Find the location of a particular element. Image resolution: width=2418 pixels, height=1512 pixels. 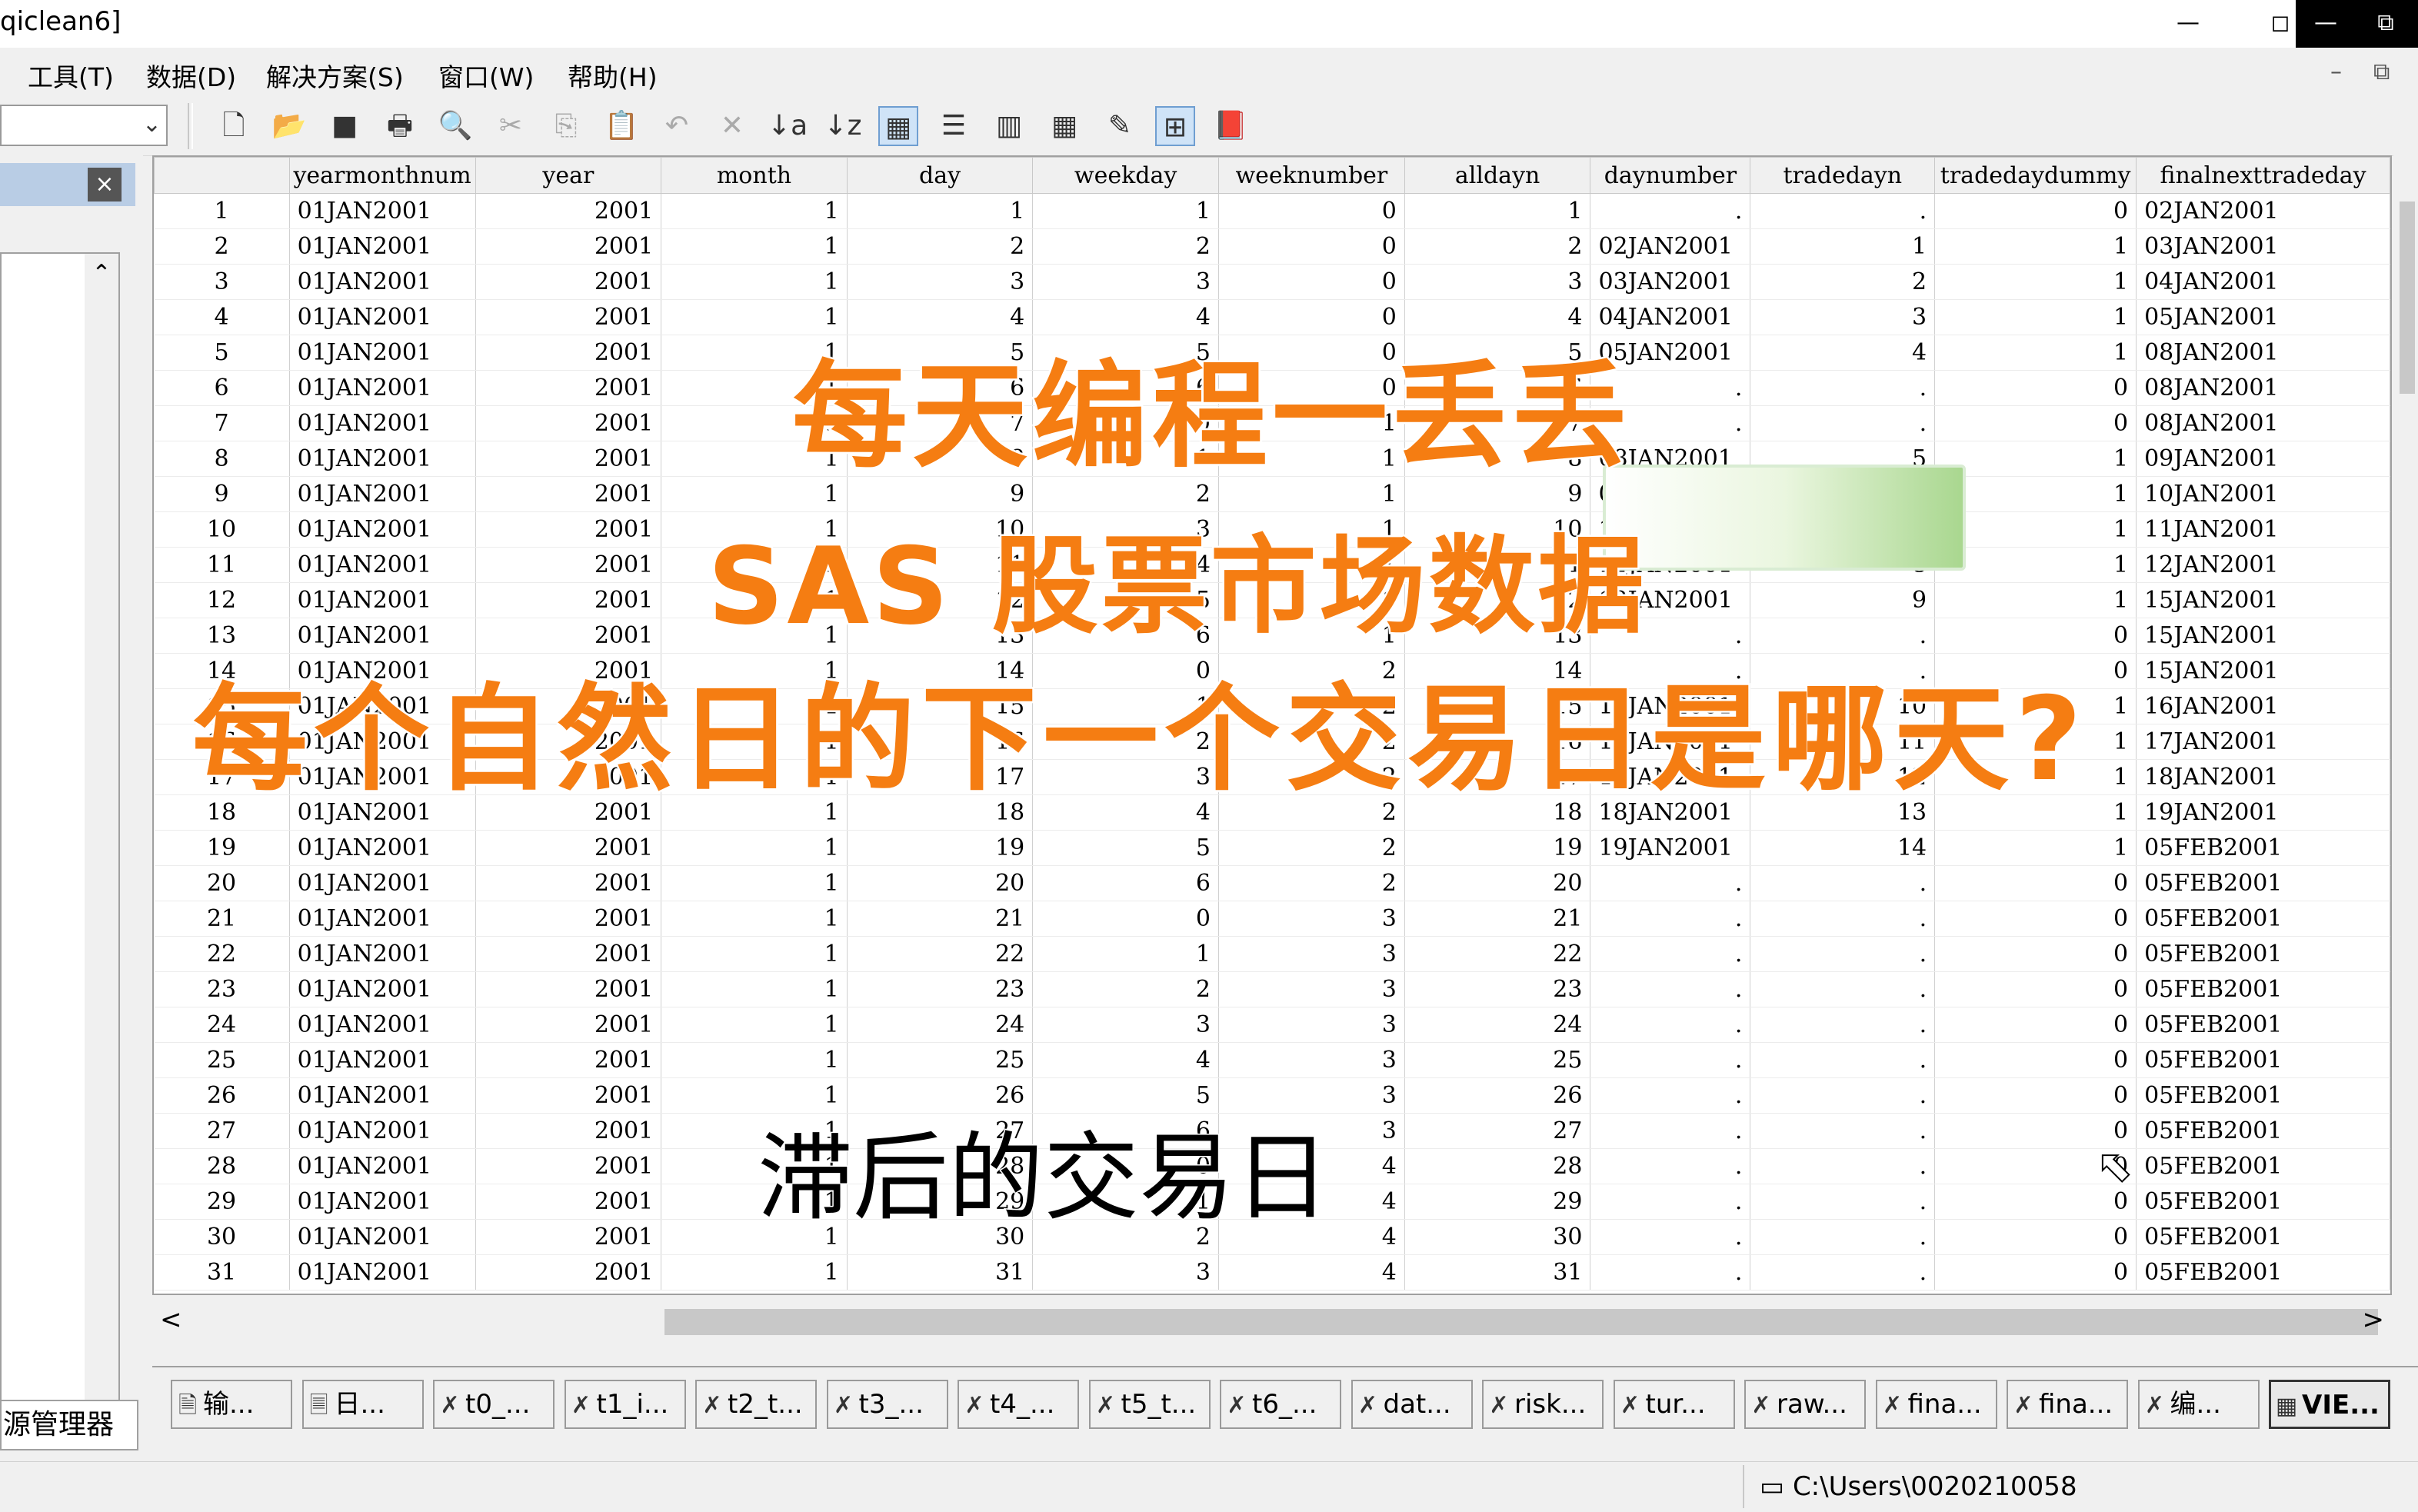

cell-day: 19 is located at coordinates (940, 848).